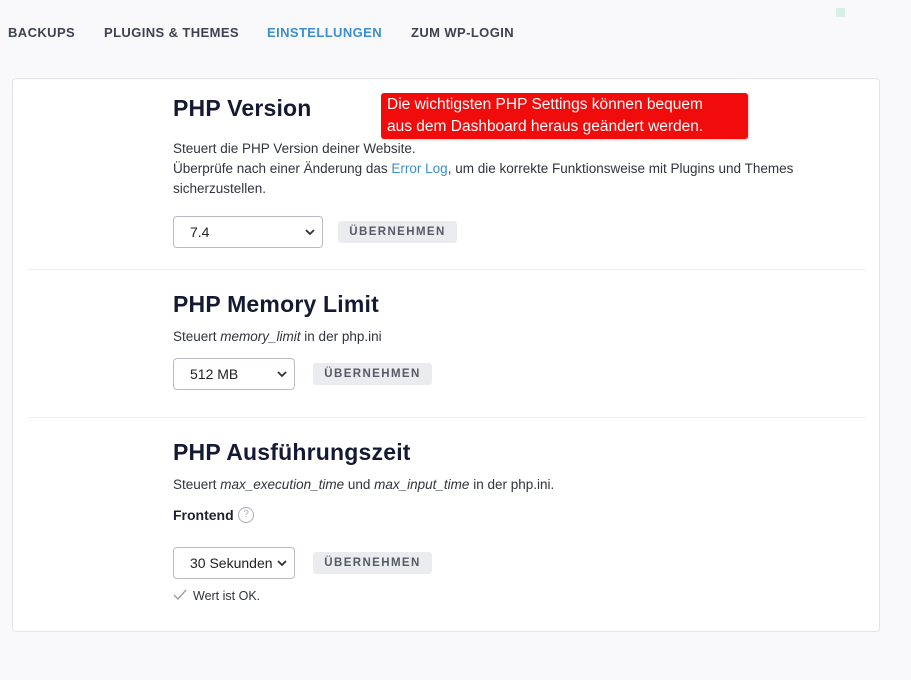  I want to click on tab-einstellungen: EINSTELLUNGEN, so click(324, 32).